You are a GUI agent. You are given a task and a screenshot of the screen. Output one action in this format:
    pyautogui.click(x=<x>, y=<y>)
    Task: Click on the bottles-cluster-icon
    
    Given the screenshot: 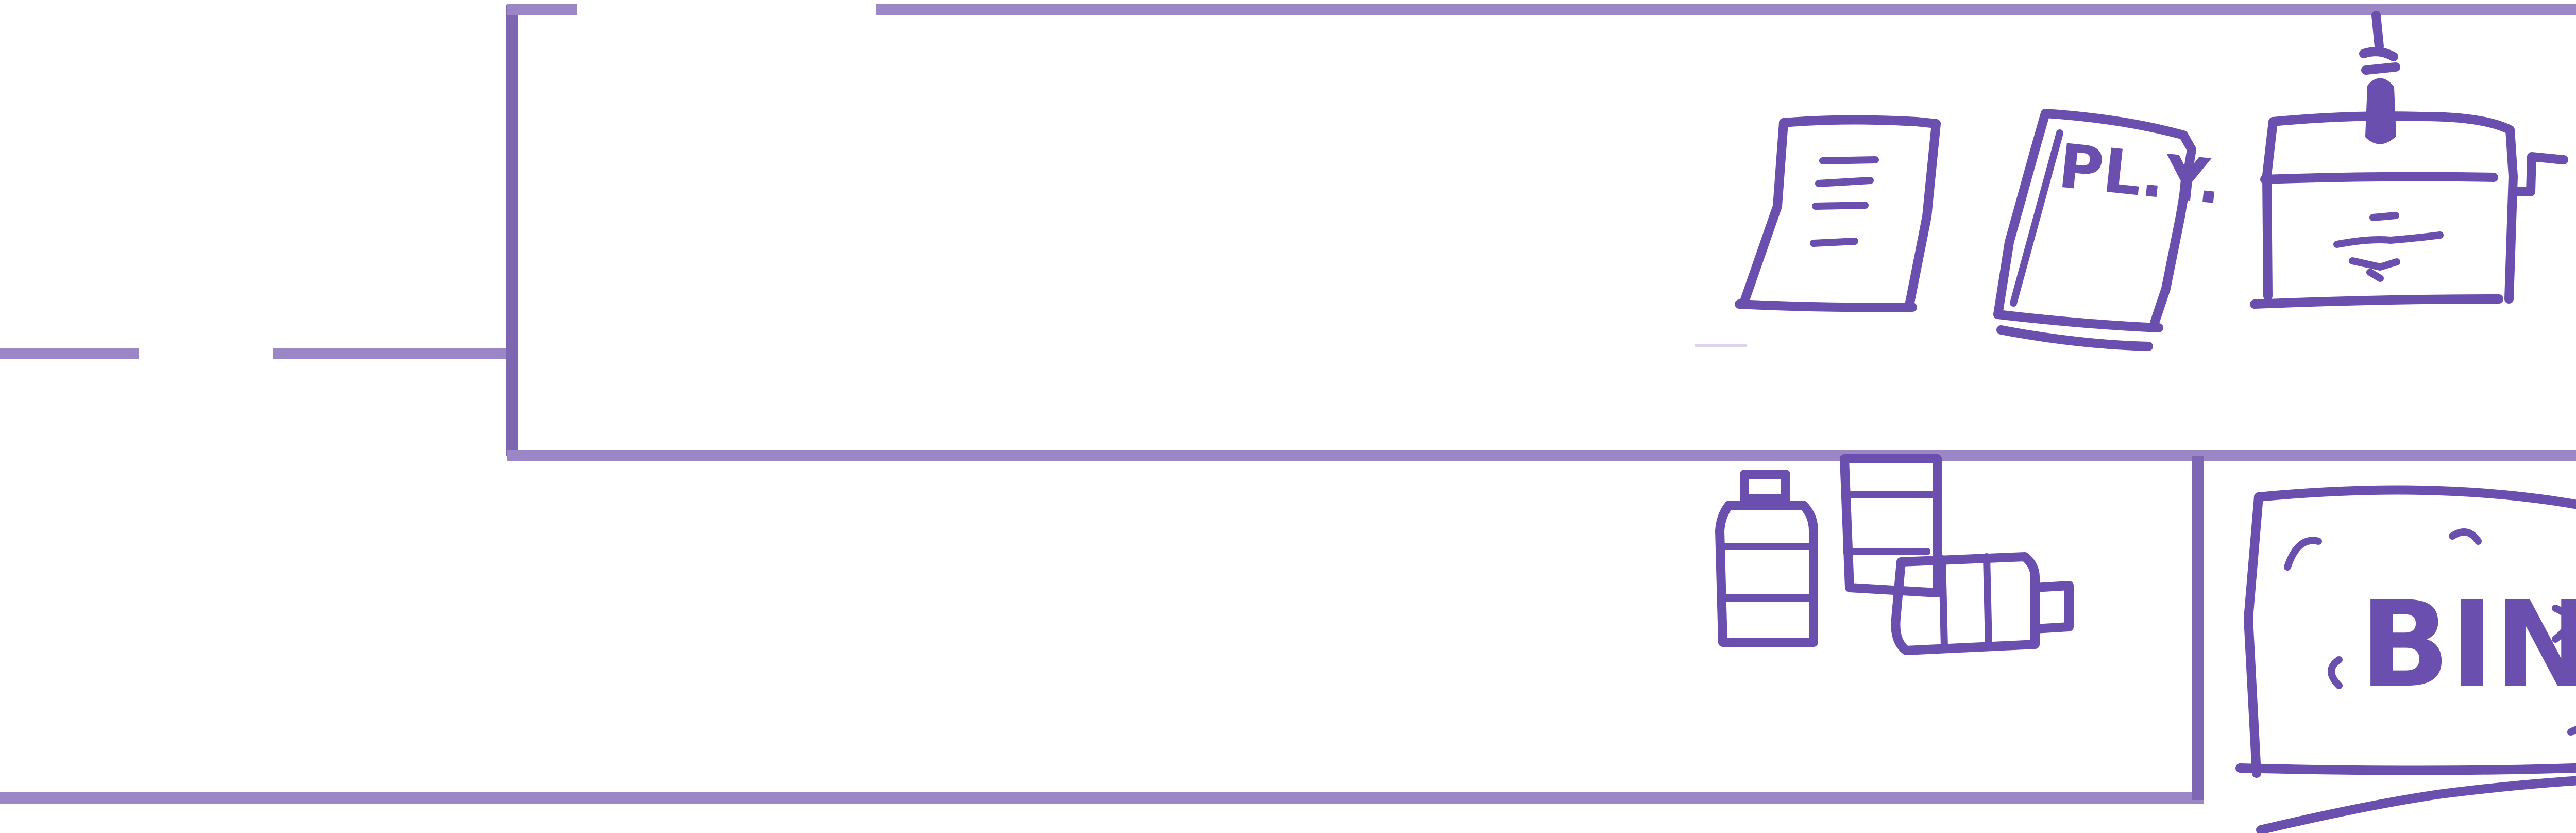 What is the action you would take?
    pyautogui.click(x=1894, y=554)
    